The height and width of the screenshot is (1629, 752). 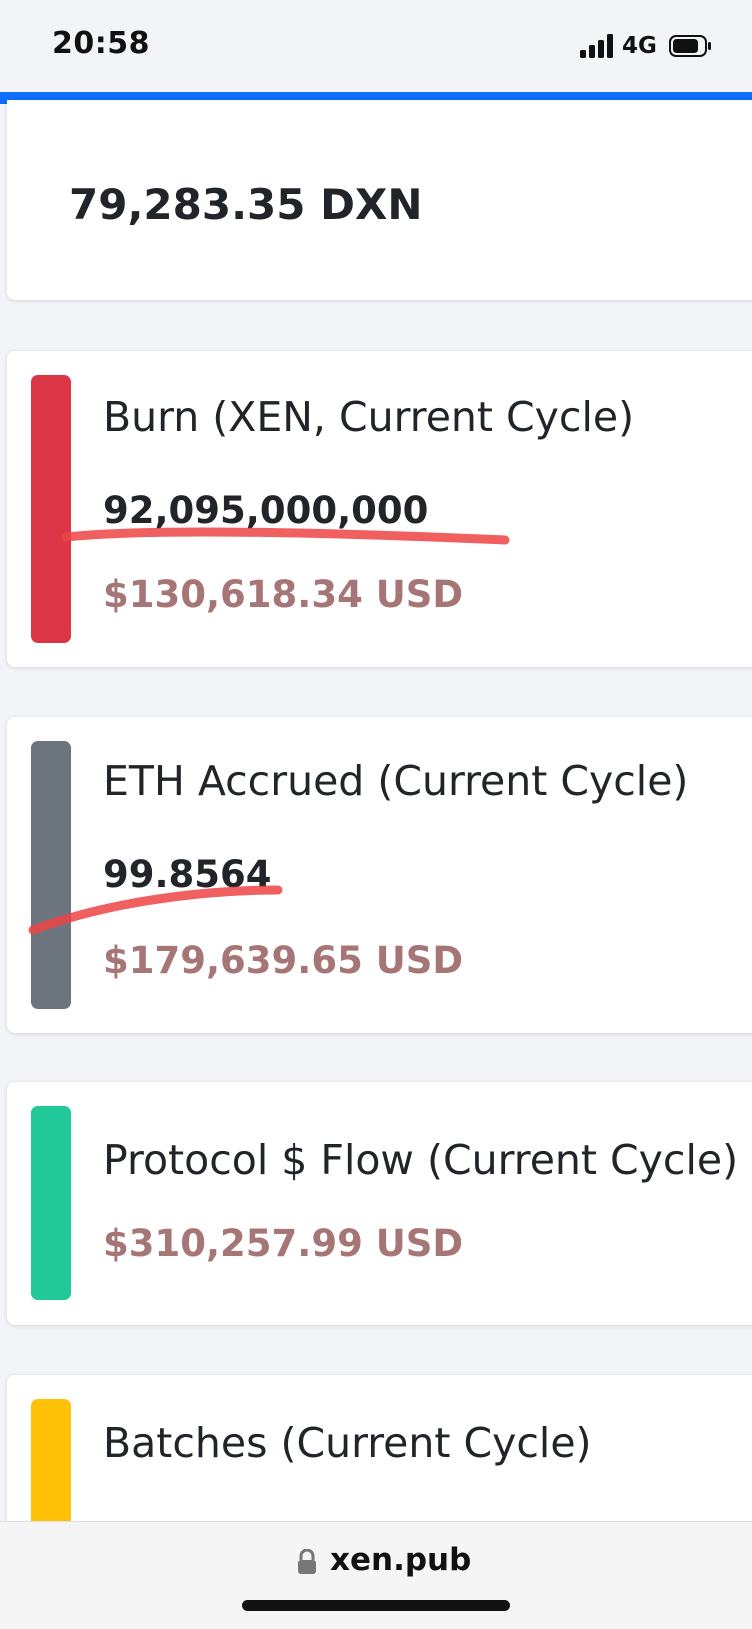 I want to click on burn-title: Burn (XEN, Current Cycle), so click(x=369, y=417).